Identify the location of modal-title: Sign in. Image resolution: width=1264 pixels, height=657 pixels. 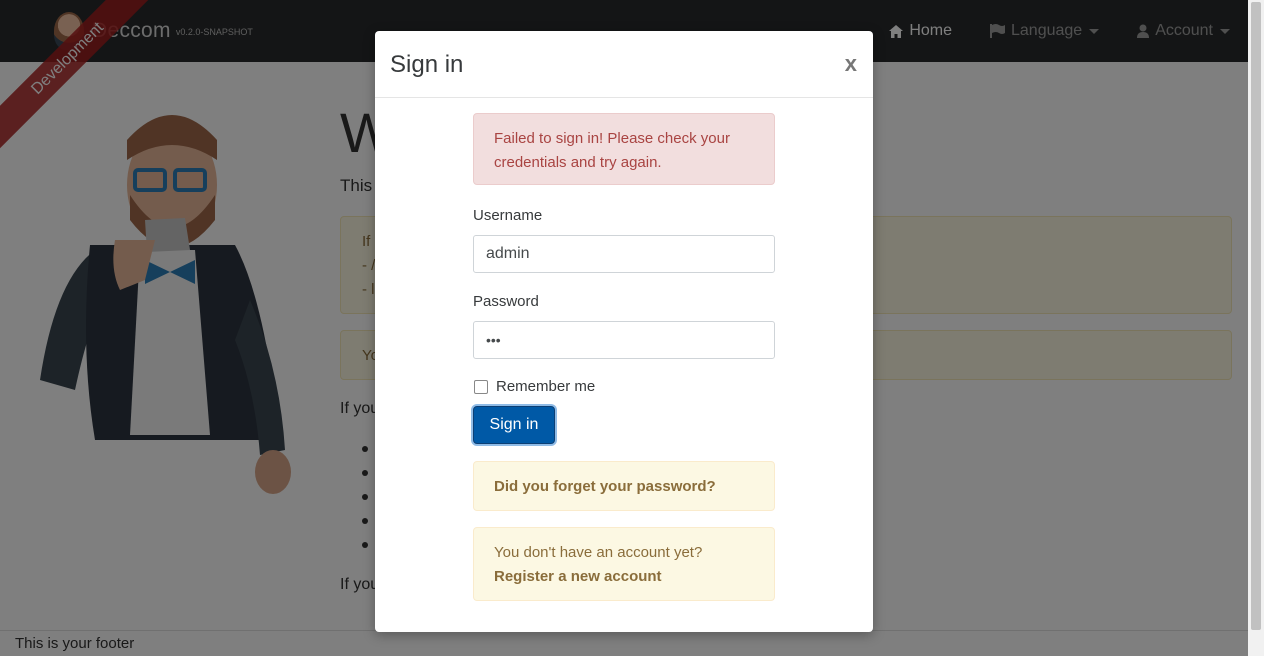
(427, 64).